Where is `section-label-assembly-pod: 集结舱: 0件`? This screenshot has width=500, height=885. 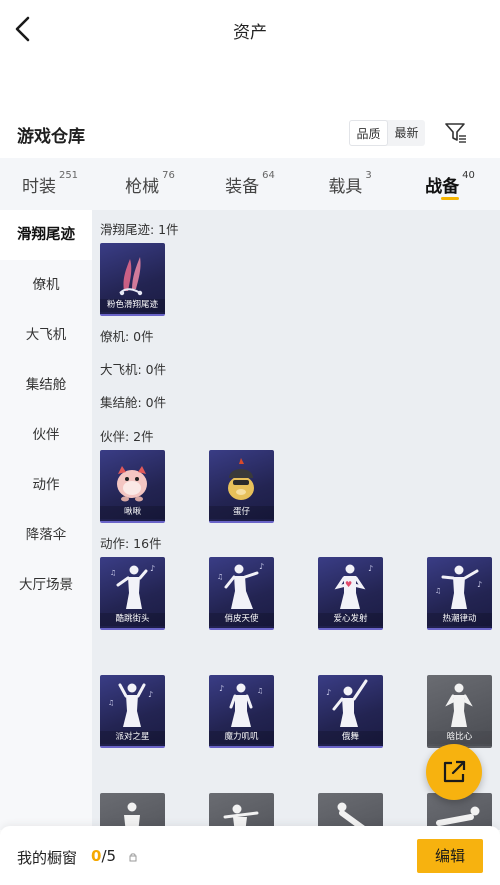 section-label-assembly-pod: 集结舱: 0件 is located at coordinates (133, 402).